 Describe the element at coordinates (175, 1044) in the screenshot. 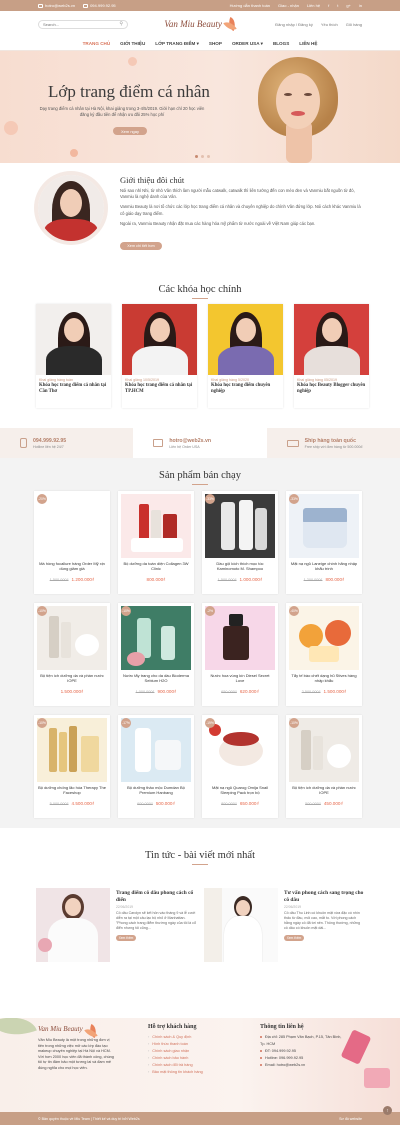

I see `footer-link: Hình thức thanh toán` at that location.